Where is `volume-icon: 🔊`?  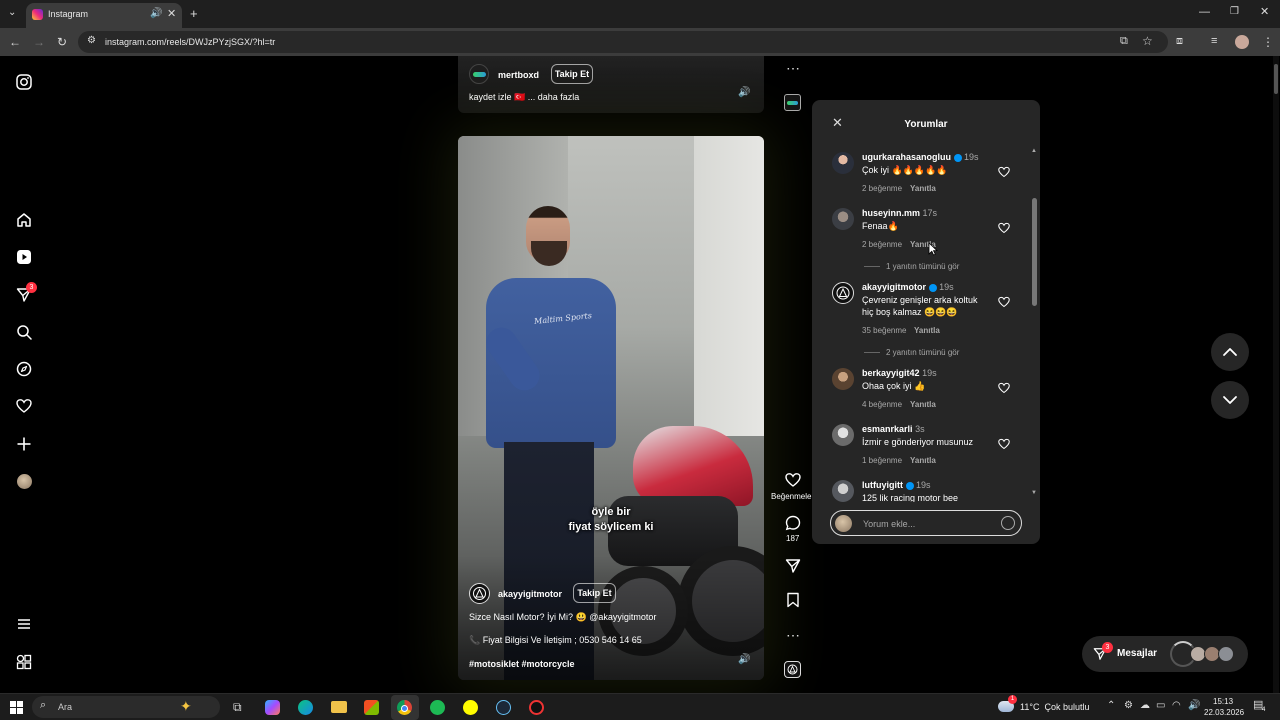 volume-icon: 🔊 is located at coordinates (1194, 706).